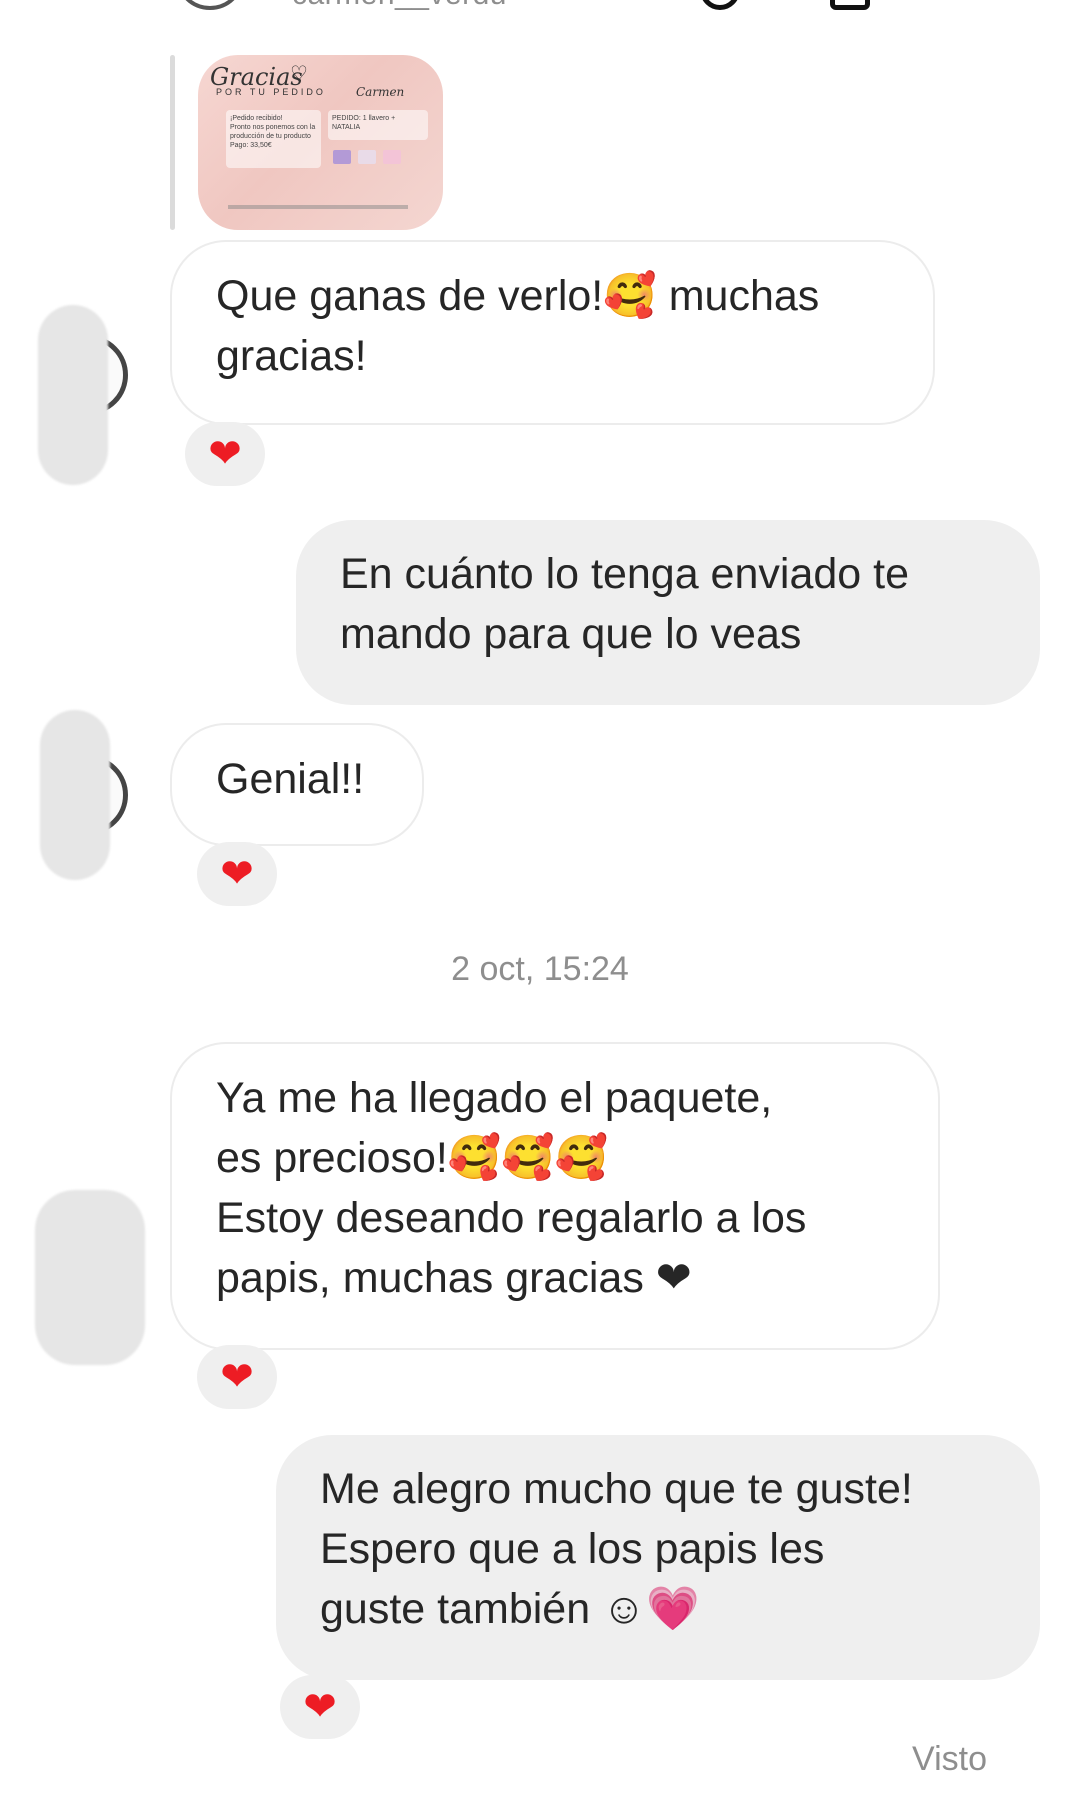 This screenshot has width=1080, height=1793. I want to click on card-footer, so click(318, 207).